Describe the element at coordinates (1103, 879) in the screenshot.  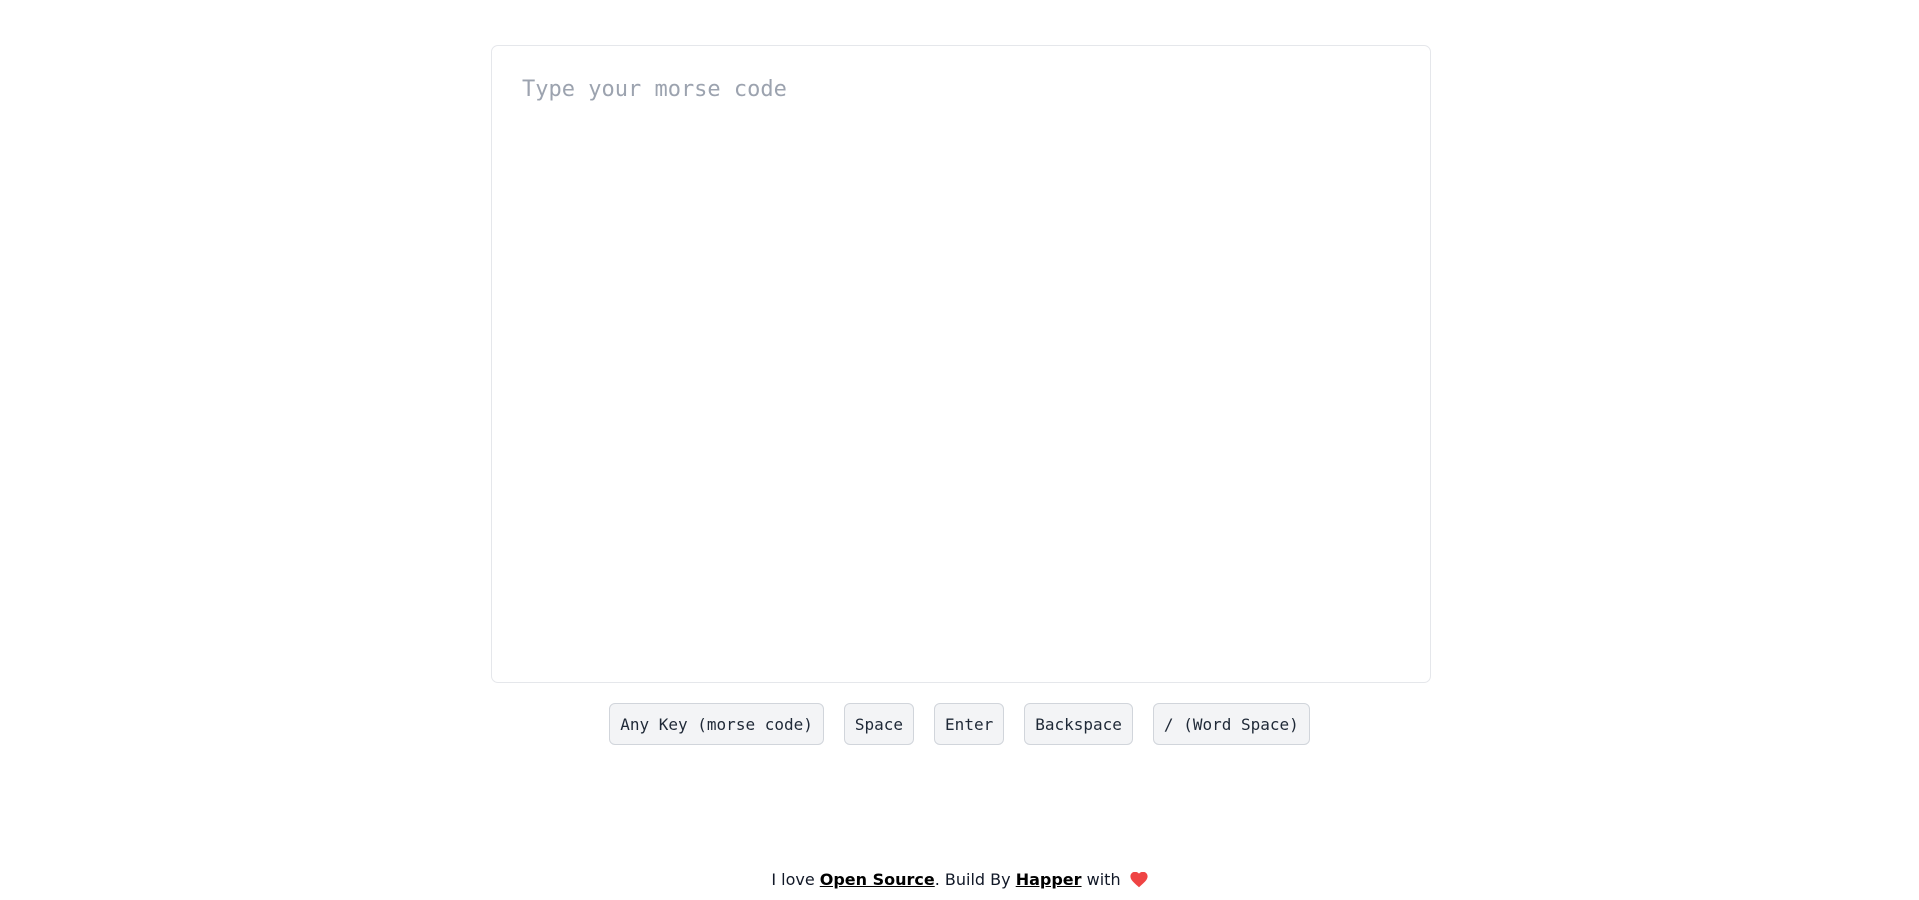
I see `footer-suffix: with` at that location.